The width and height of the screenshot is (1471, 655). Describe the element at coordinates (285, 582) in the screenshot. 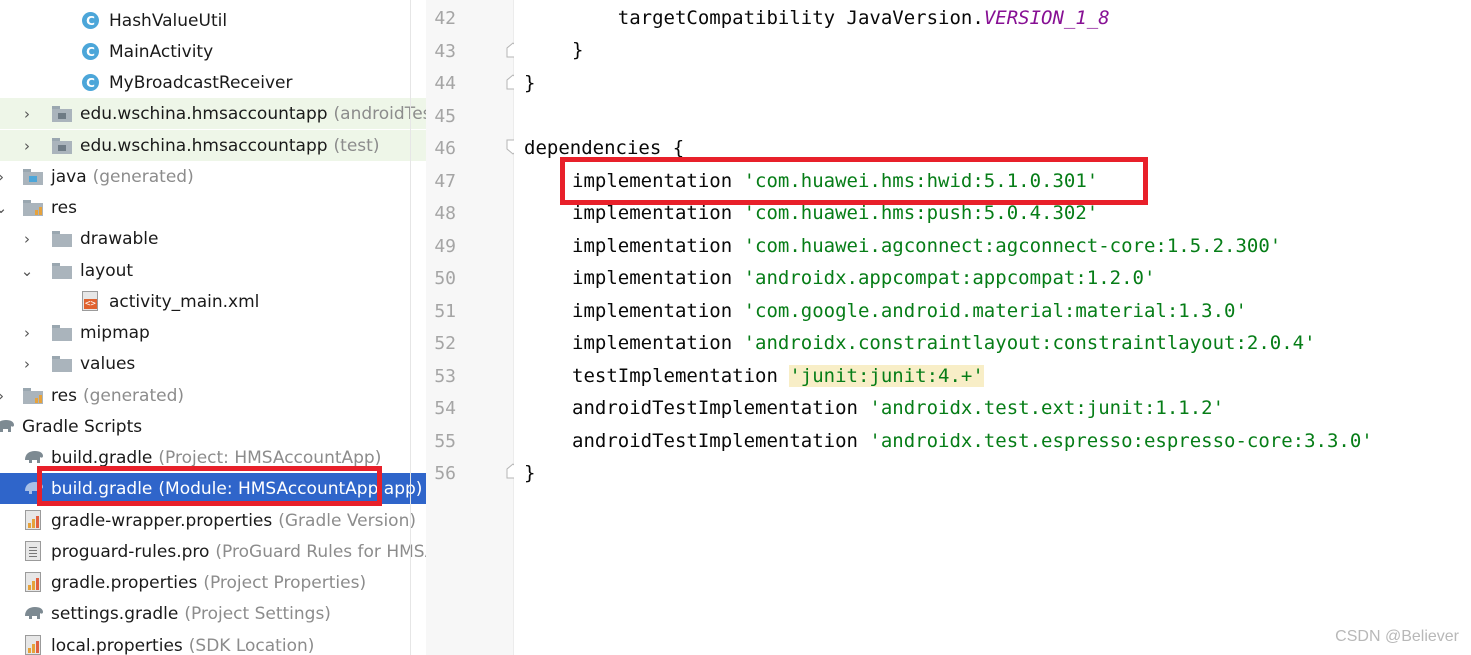

I see `tree-item-sub: (Project Properties)` at that location.